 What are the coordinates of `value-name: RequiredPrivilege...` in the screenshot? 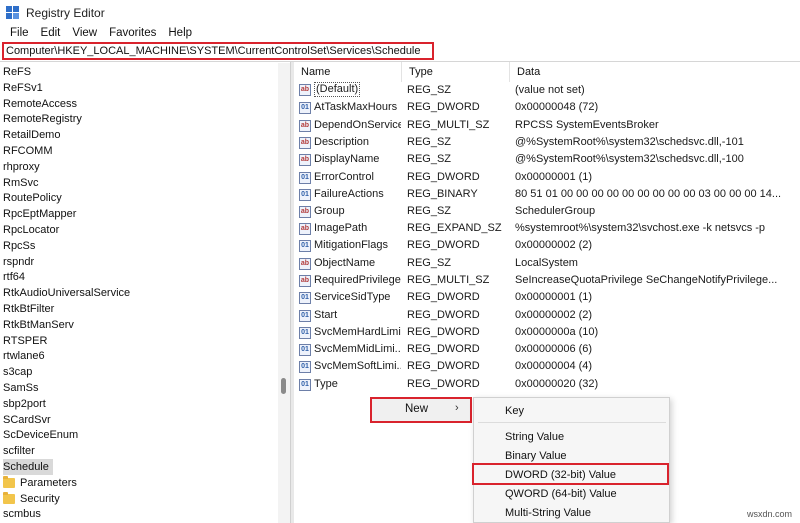 It's located at (357, 280).